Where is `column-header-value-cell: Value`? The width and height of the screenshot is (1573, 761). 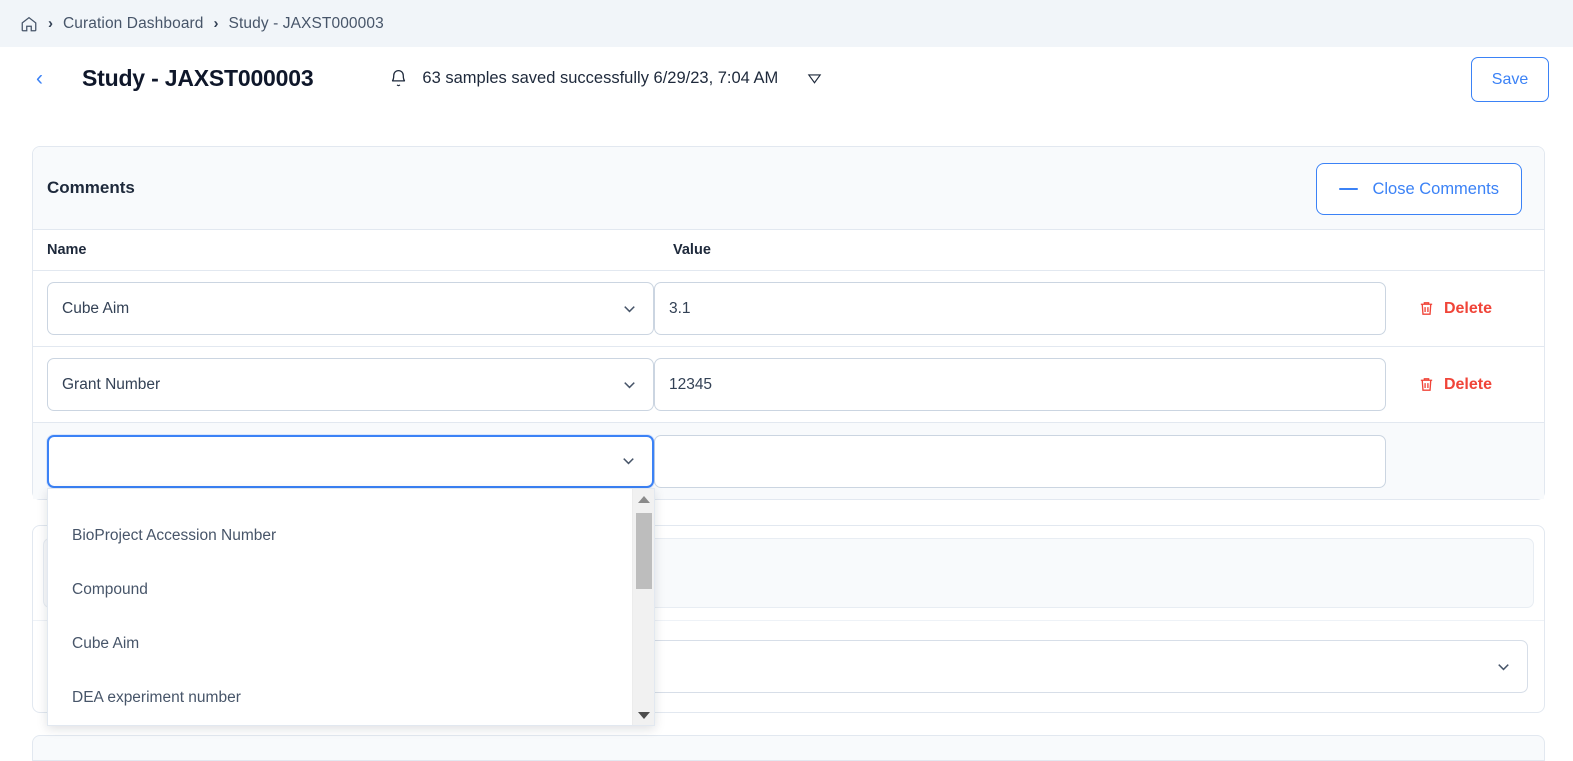
column-header-value-cell: Value is located at coordinates (1108, 250).